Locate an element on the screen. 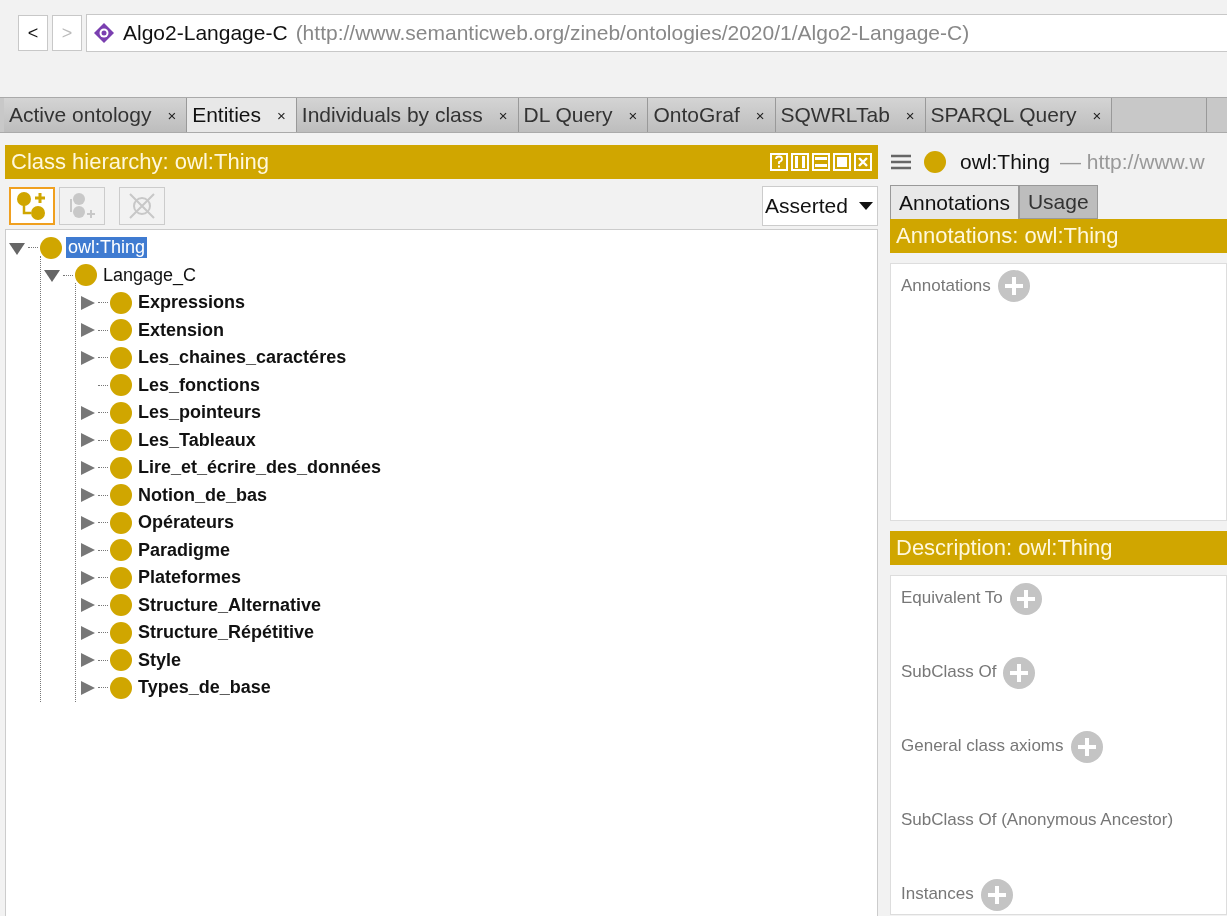 This screenshot has height=916, width=1227. mode-dropdown: Asserted is located at coordinates (820, 206).